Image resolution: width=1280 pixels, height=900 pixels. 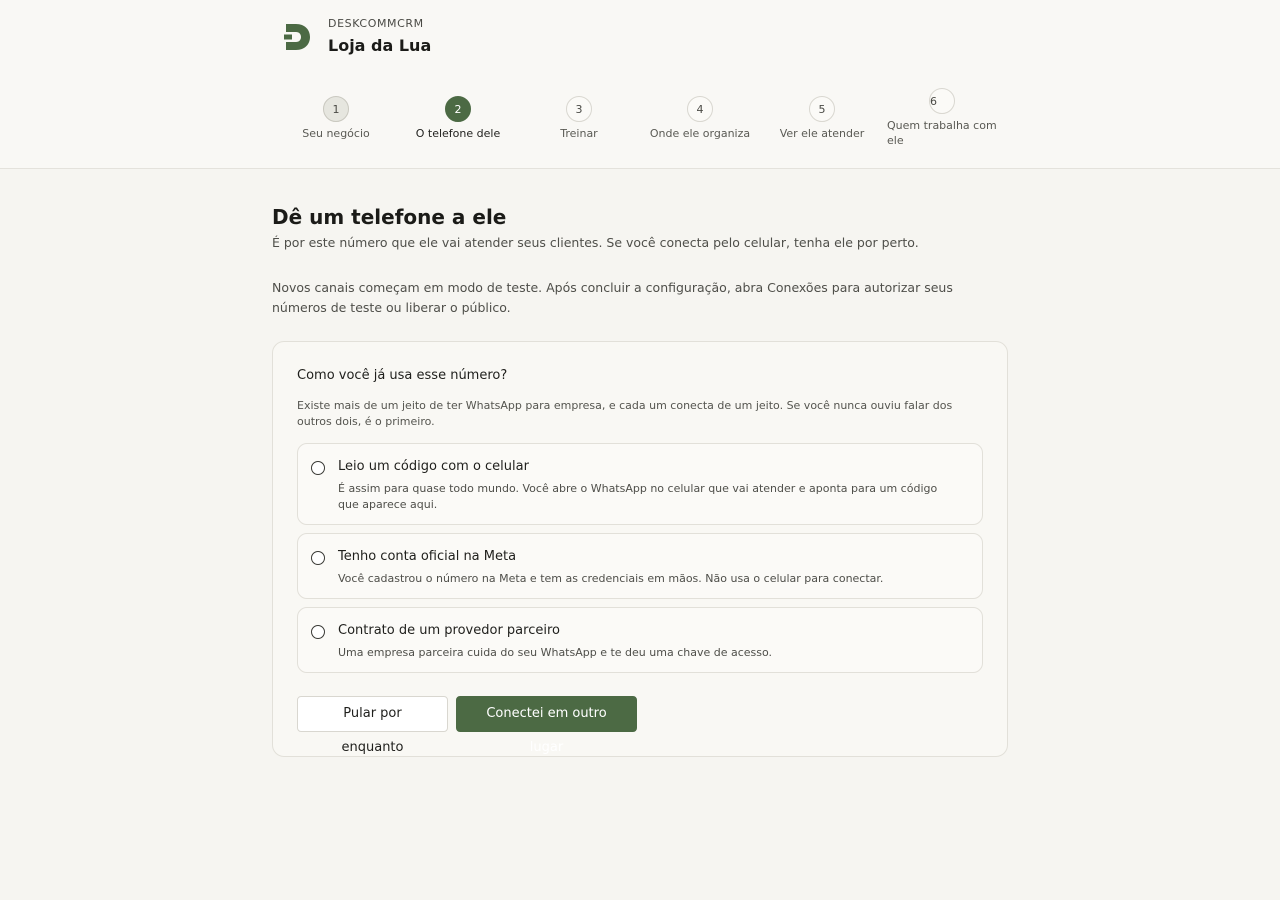 I want to click on brand: DESKCOMMCRM Loja da Lua, so click(x=356, y=36).